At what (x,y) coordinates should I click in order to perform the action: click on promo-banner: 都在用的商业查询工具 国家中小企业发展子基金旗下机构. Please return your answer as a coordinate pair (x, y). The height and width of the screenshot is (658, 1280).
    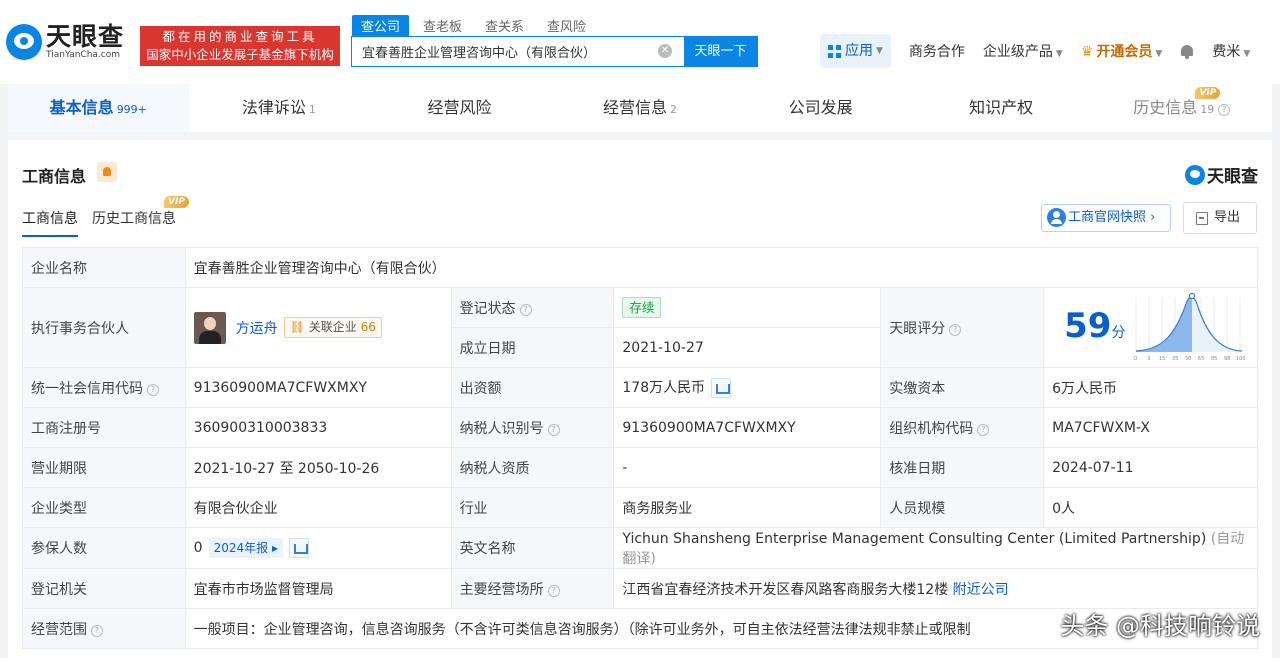
    Looking at the image, I should click on (240, 46).